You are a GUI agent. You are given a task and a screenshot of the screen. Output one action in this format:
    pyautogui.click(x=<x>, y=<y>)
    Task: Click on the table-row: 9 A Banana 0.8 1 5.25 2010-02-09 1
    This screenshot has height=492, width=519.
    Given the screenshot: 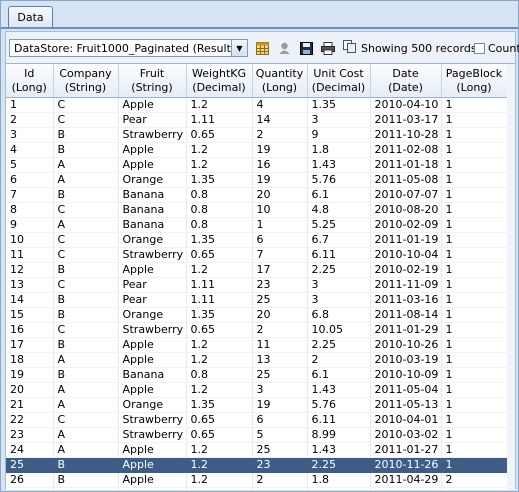 What is the action you would take?
    pyautogui.click(x=256, y=225)
    